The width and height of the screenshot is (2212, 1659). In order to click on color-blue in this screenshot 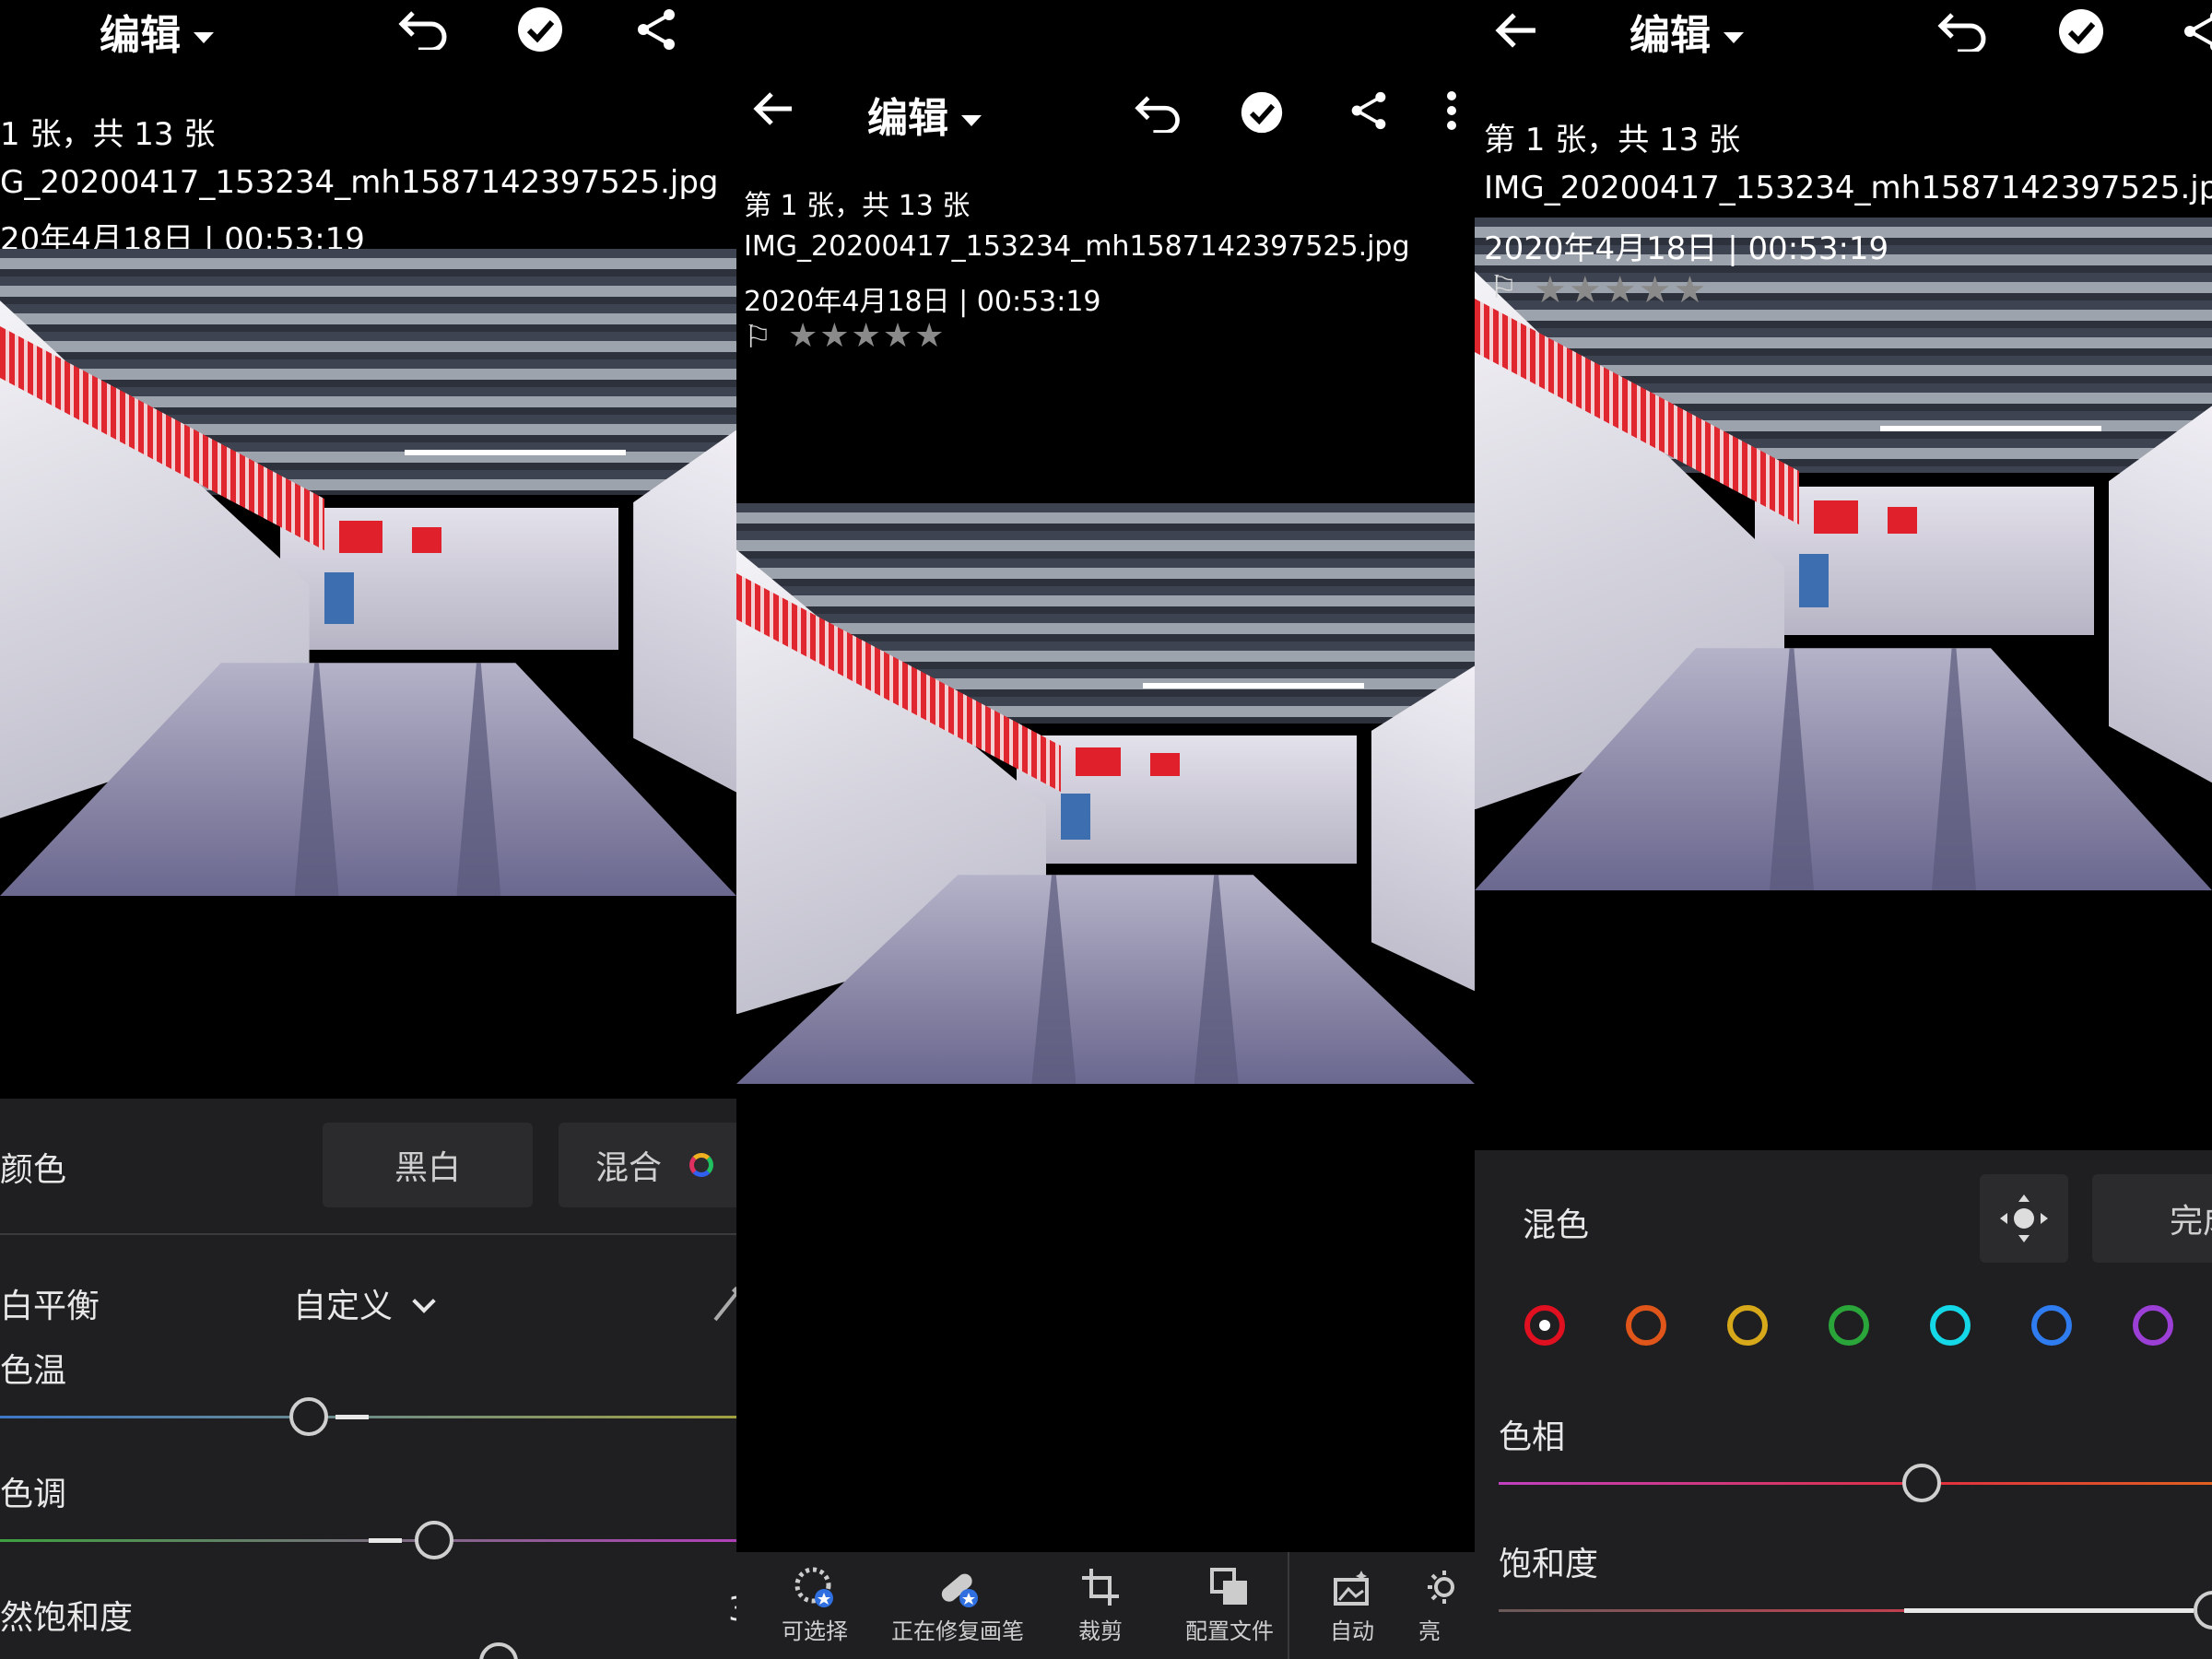, I will do `click(2051, 1325)`.